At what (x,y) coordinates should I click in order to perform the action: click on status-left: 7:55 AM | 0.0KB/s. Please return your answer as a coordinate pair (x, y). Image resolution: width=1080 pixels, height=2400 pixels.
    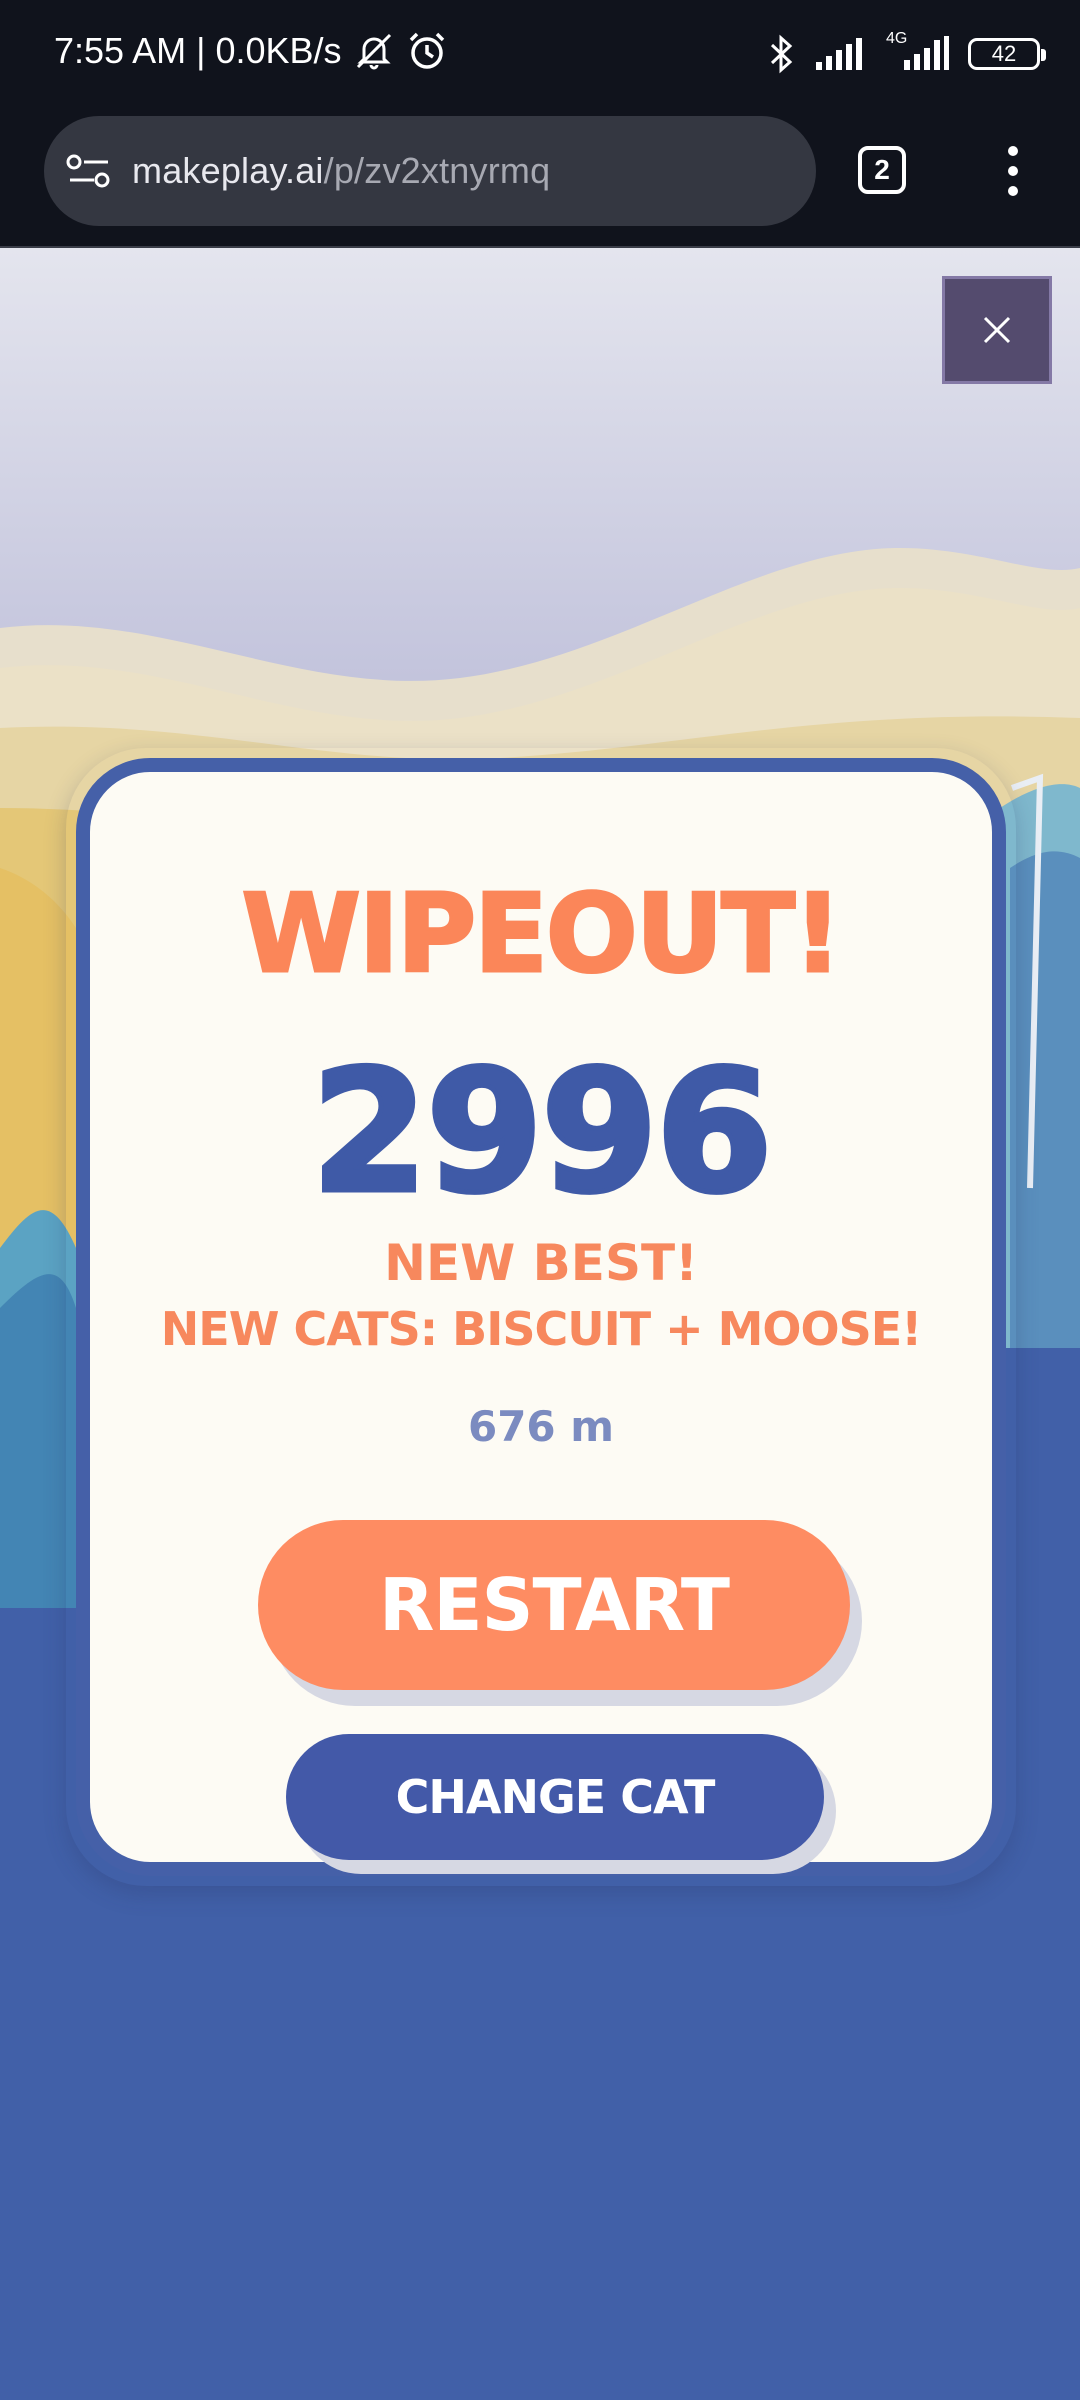
    Looking at the image, I should click on (251, 51).